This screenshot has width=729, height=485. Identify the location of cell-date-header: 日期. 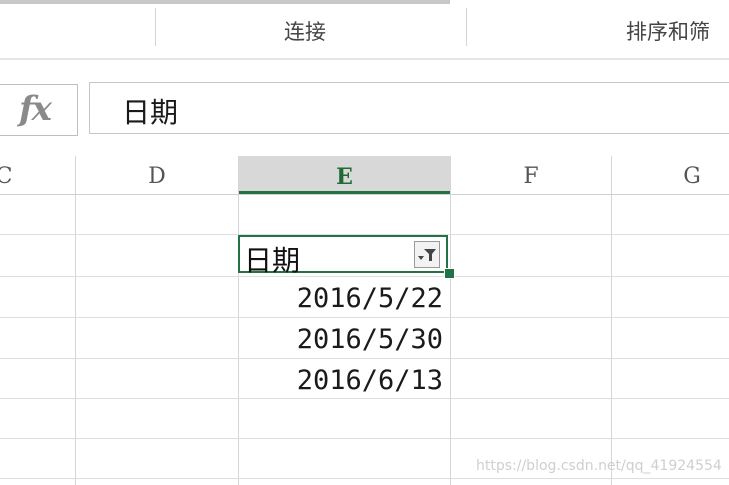
(272, 260).